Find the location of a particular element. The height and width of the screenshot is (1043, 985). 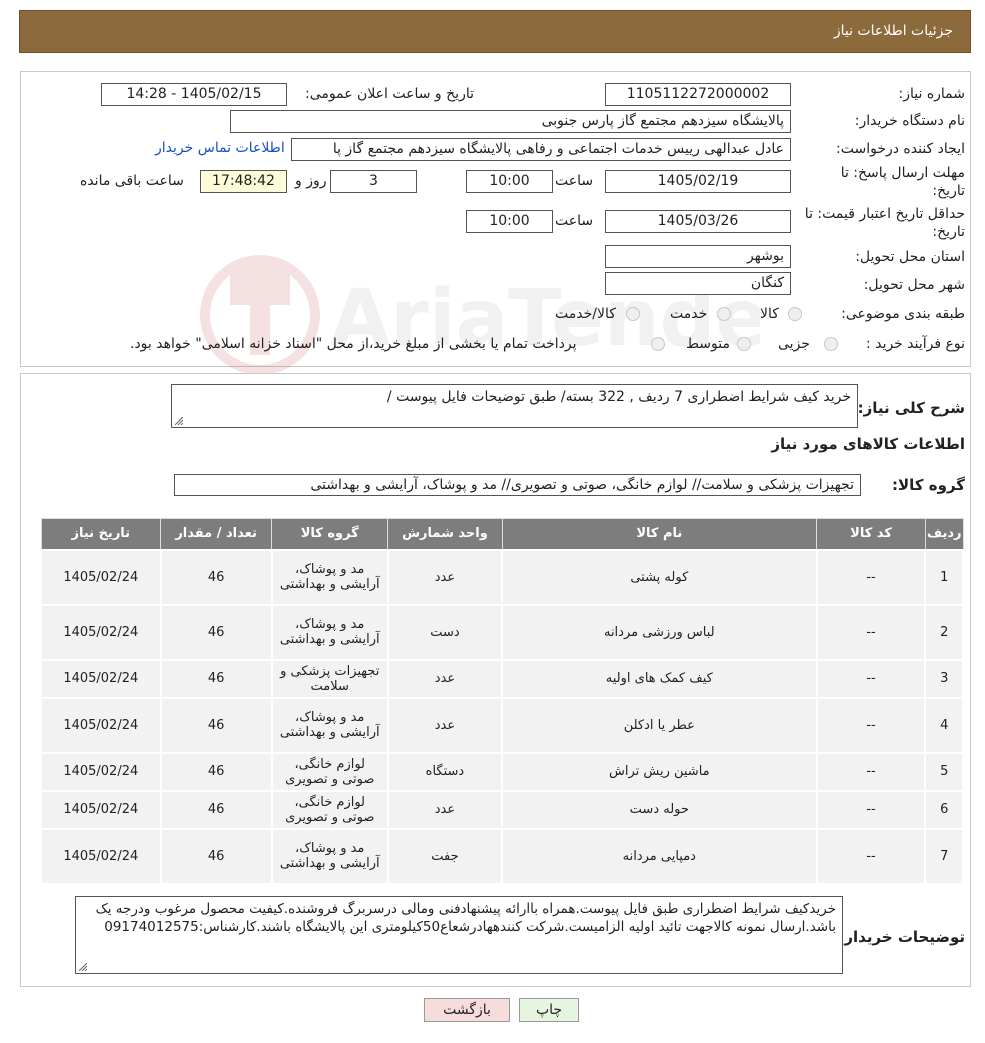

page-header: جزئیات اطلاعات نیاز is located at coordinates (495, 31).